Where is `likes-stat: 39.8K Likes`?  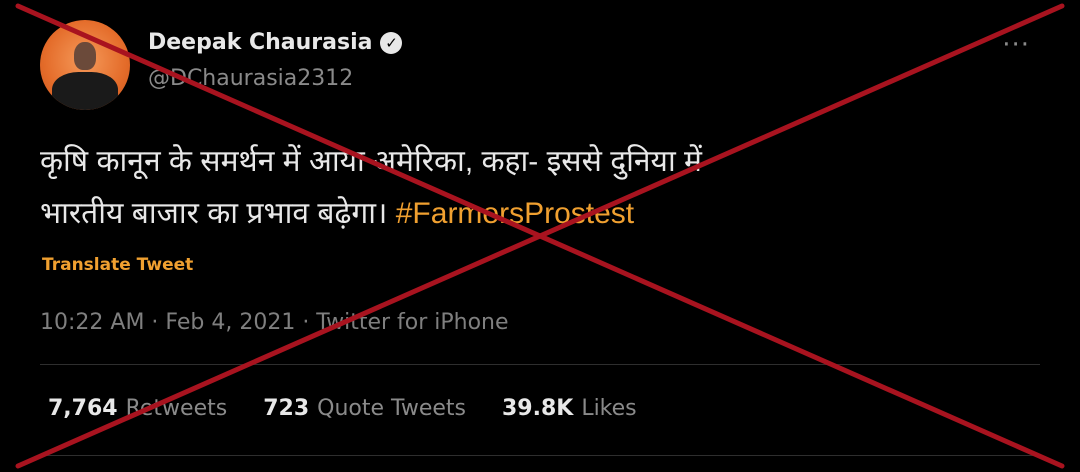
likes-stat: 39.8K Likes is located at coordinates (569, 408).